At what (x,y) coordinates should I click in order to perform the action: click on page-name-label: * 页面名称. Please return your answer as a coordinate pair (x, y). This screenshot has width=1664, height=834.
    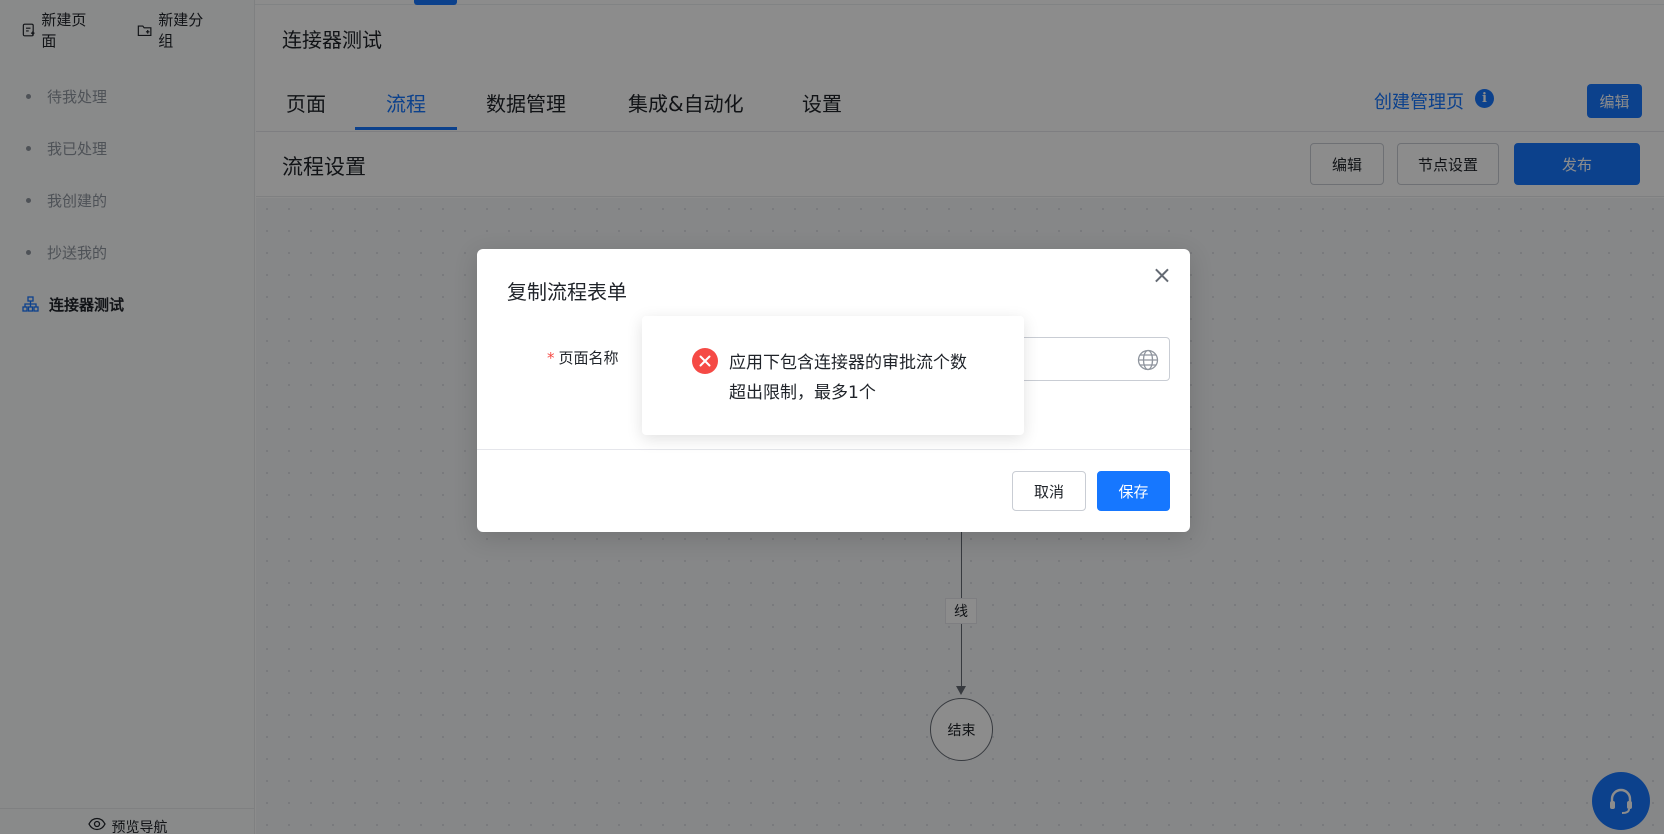
    Looking at the image, I should click on (597, 357).